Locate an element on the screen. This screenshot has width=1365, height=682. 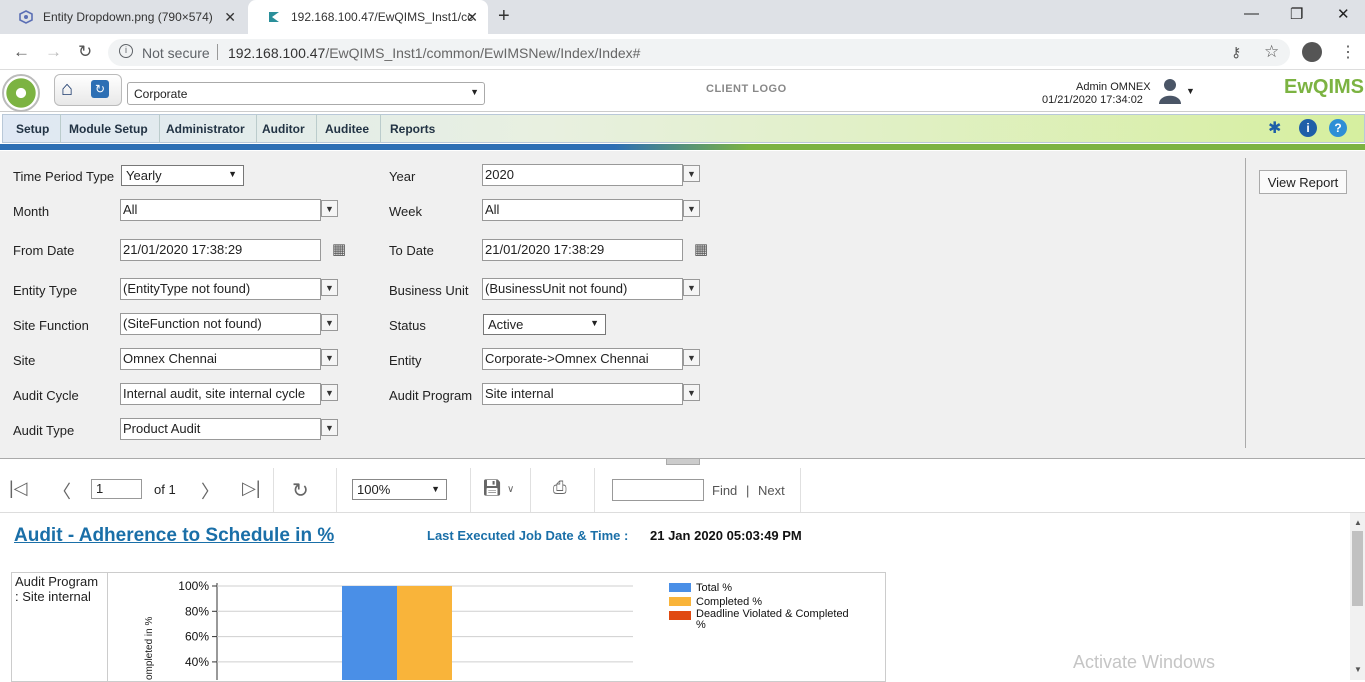
find-link: Find is located at coordinates (724, 490).